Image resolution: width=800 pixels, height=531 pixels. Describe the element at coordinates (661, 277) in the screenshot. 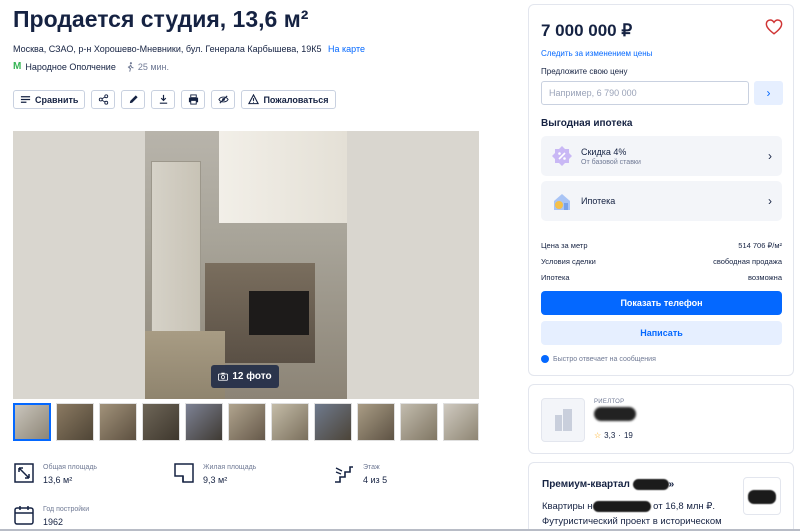

I see `detail-row: Ипотека возможна` at that location.